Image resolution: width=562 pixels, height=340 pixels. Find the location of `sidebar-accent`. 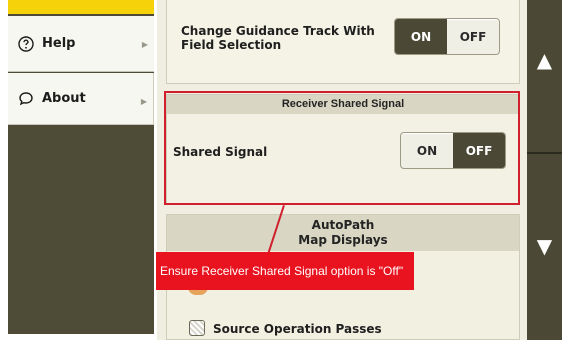

sidebar-accent is located at coordinates (81, 7).